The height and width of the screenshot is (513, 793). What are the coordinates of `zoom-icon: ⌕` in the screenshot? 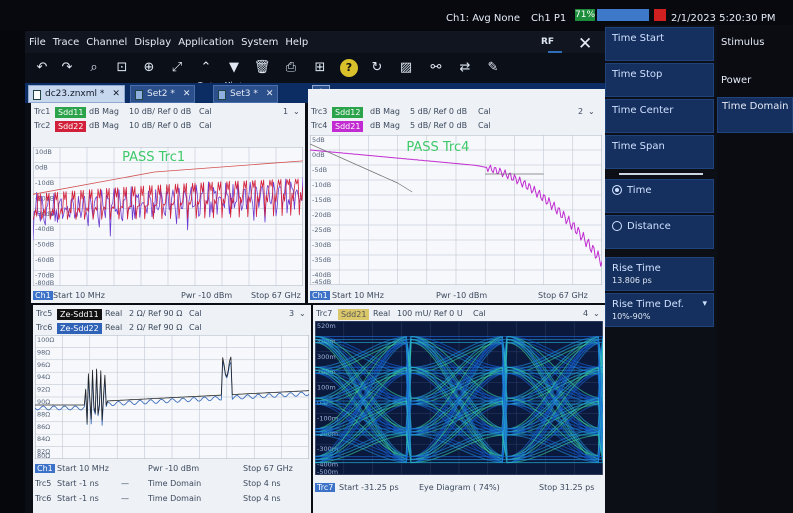 It's located at (94, 68).